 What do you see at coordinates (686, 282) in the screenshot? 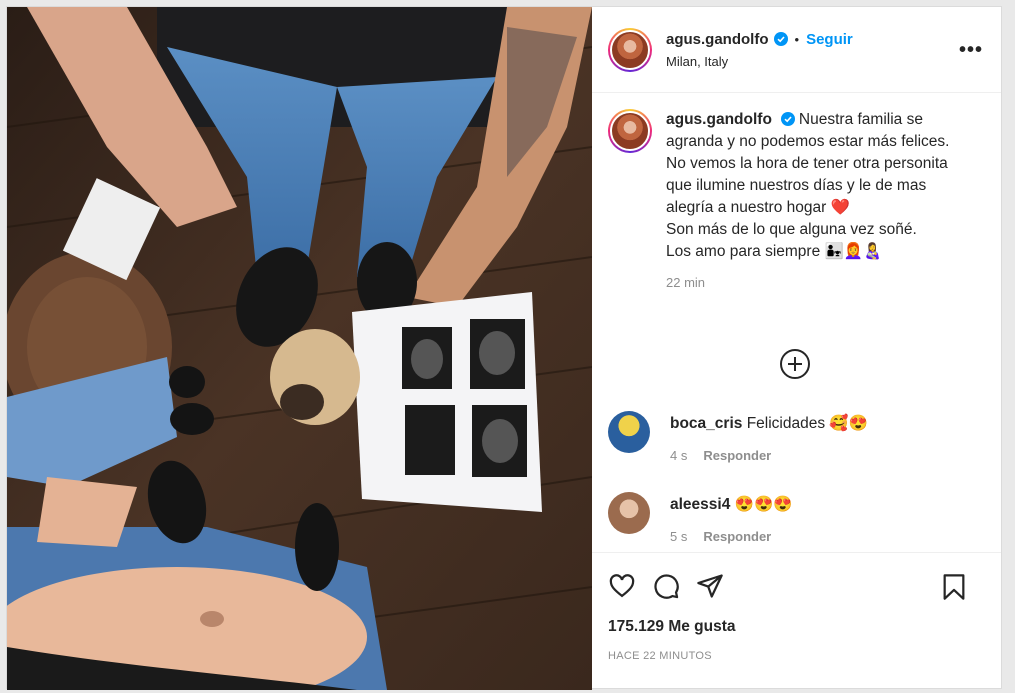
I see `caption-time: 22 min` at bounding box center [686, 282].